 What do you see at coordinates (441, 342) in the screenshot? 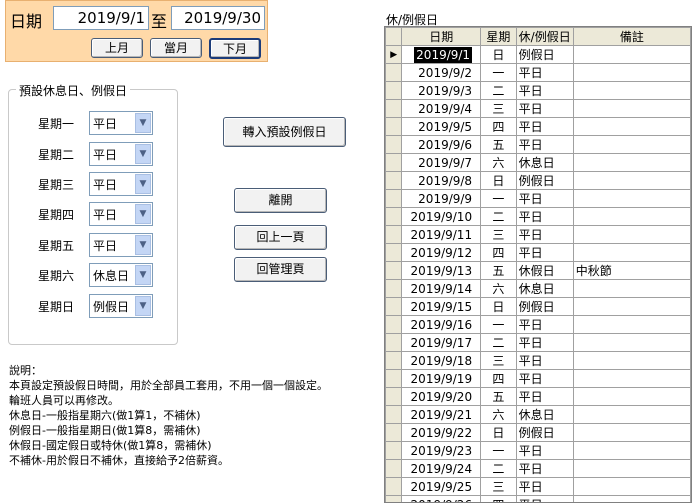
I see `cell-date: 2019/9/17` at bounding box center [441, 342].